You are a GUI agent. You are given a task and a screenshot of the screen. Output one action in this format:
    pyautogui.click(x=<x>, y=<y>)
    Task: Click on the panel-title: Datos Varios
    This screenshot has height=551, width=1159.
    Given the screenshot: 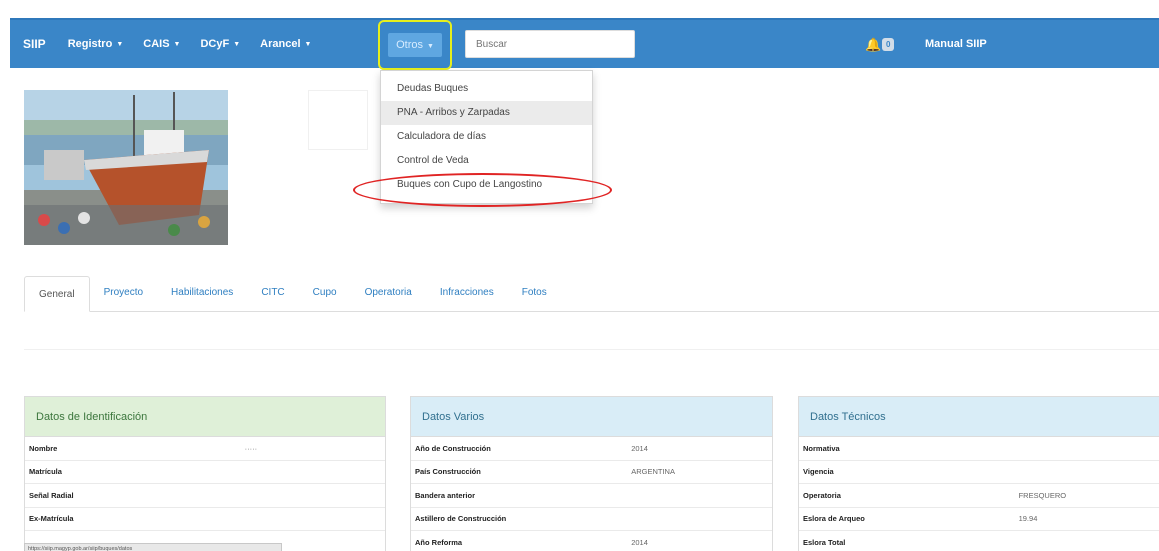 What is the action you would take?
    pyautogui.click(x=591, y=417)
    